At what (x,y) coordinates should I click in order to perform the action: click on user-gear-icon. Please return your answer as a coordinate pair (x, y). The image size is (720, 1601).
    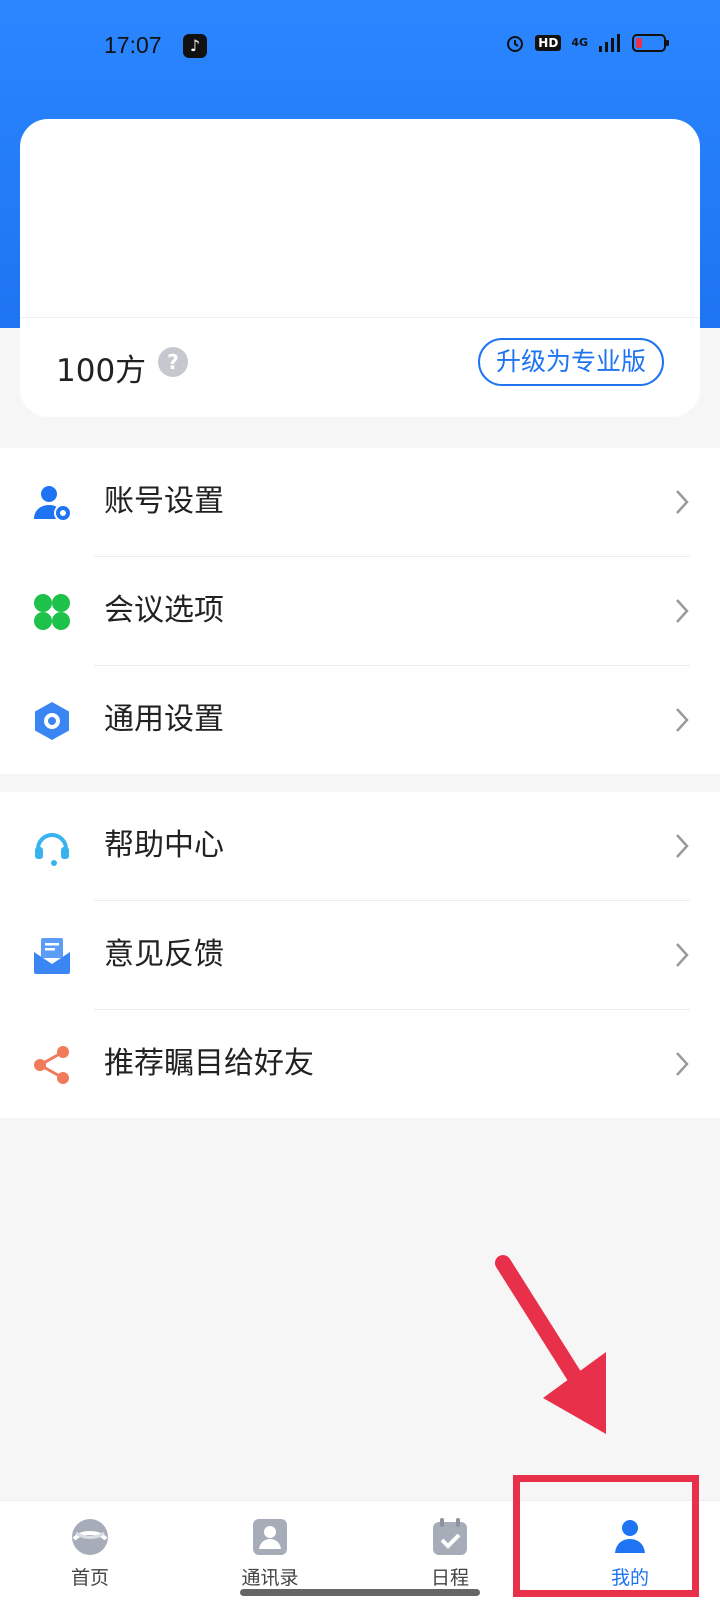
    Looking at the image, I should click on (53, 504).